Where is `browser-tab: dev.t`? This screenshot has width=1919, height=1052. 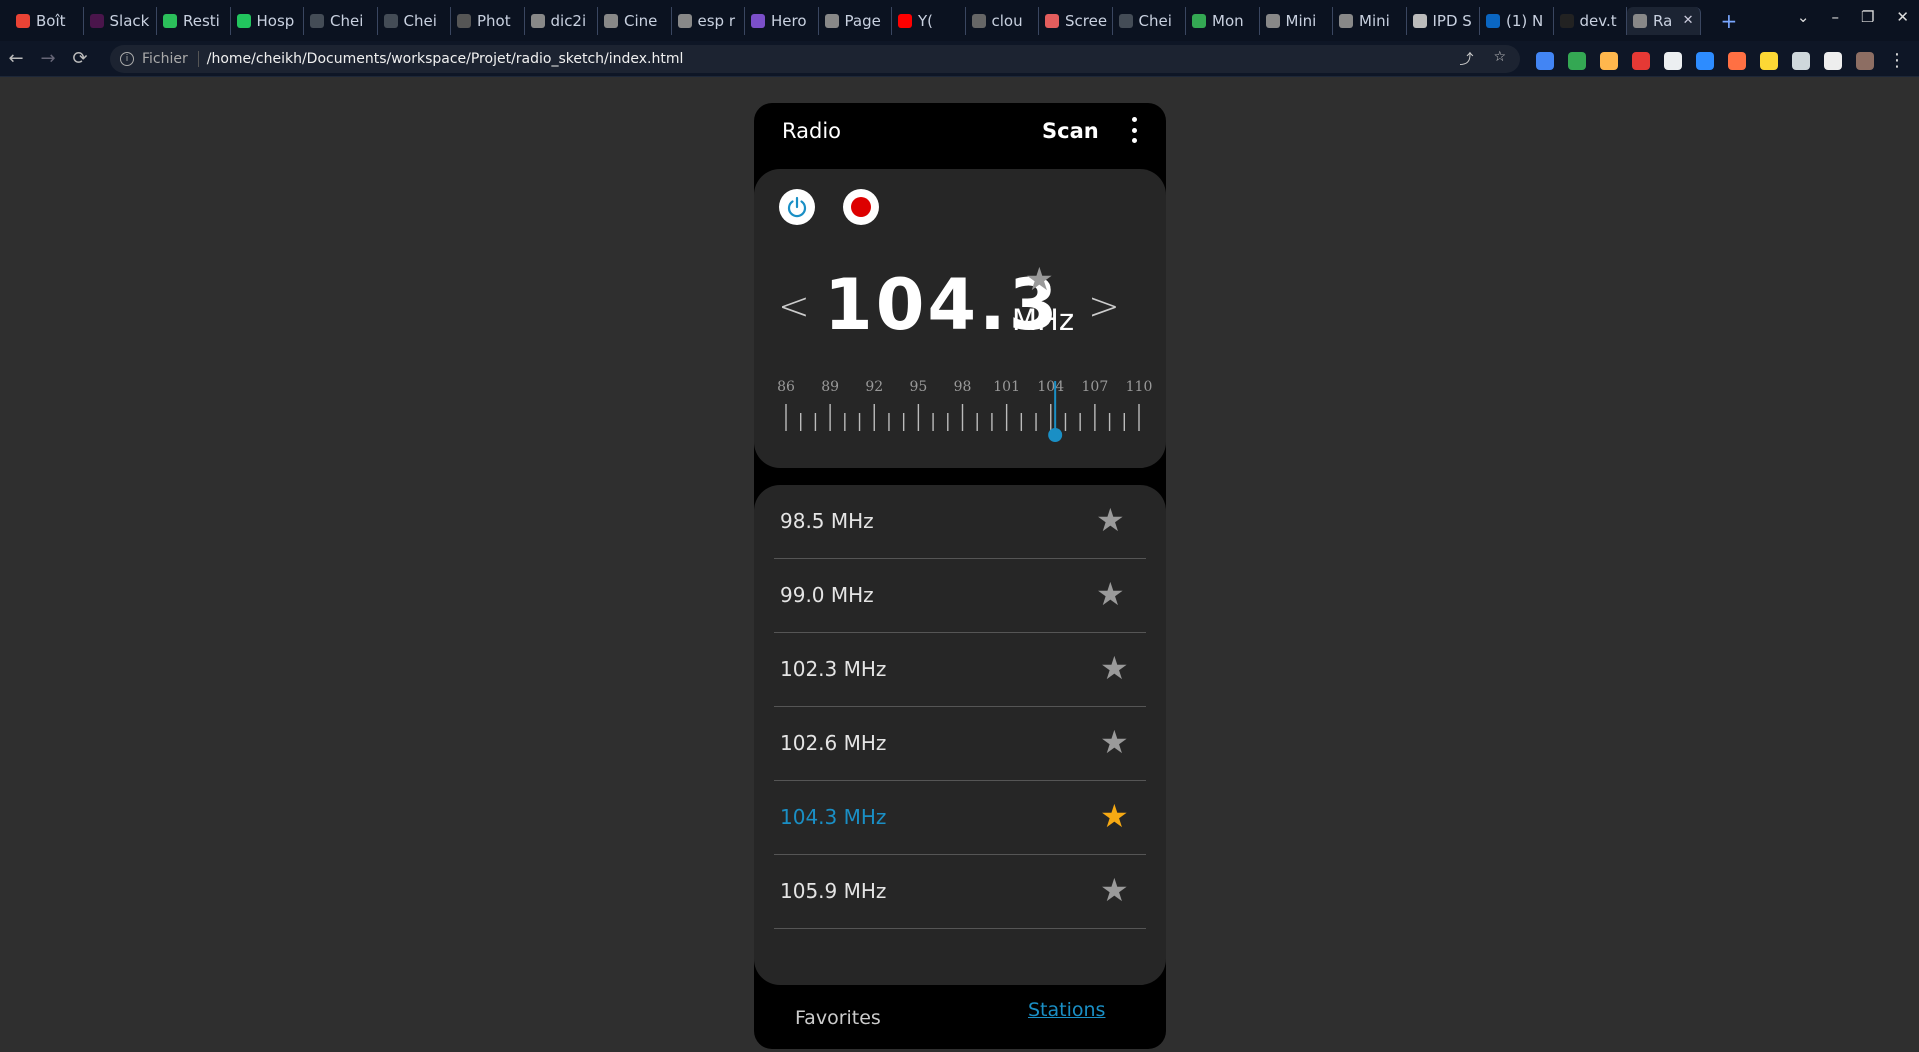 browser-tab: dev.t is located at coordinates (1590, 20).